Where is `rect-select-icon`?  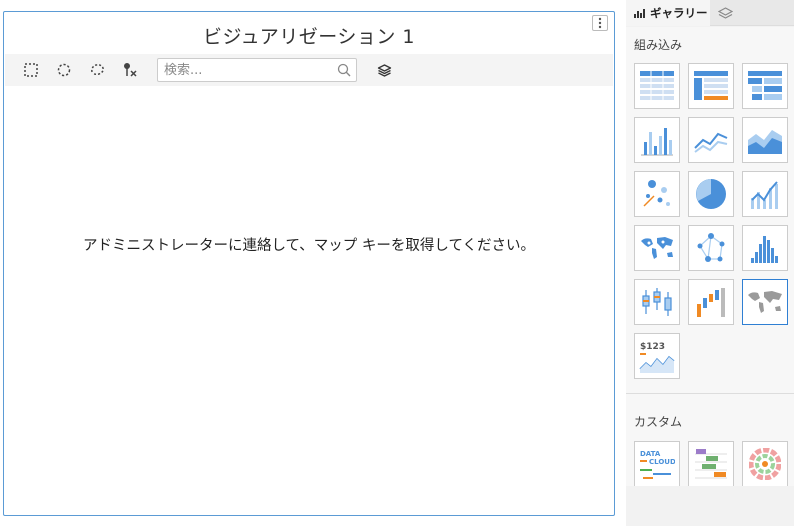 rect-select-icon is located at coordinates (31, 70).